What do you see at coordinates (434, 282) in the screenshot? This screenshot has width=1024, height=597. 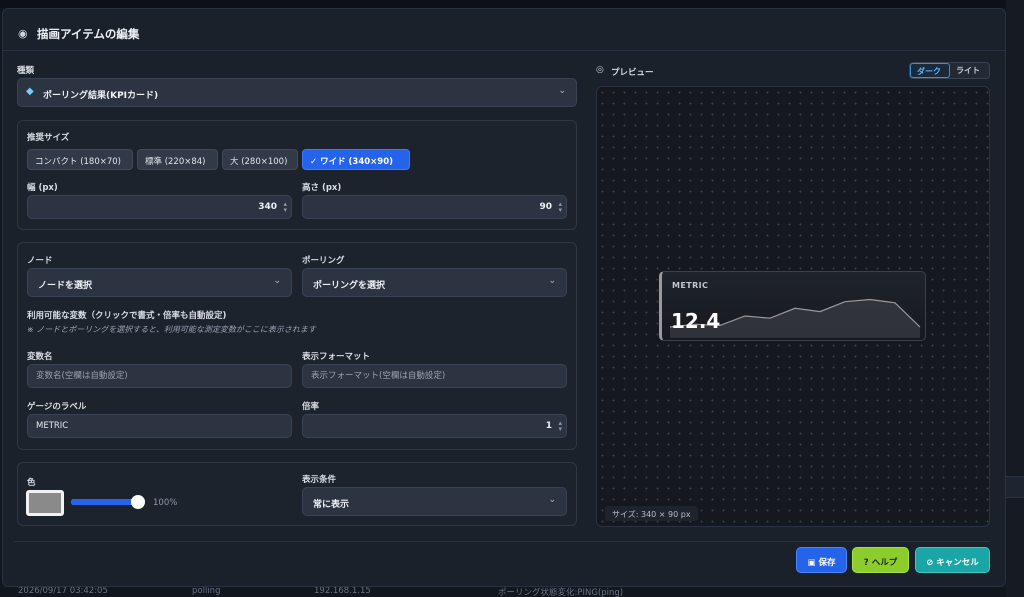 I see `polling-select: ポーリングを選択 ⌄` at bounding box center [434, 282].